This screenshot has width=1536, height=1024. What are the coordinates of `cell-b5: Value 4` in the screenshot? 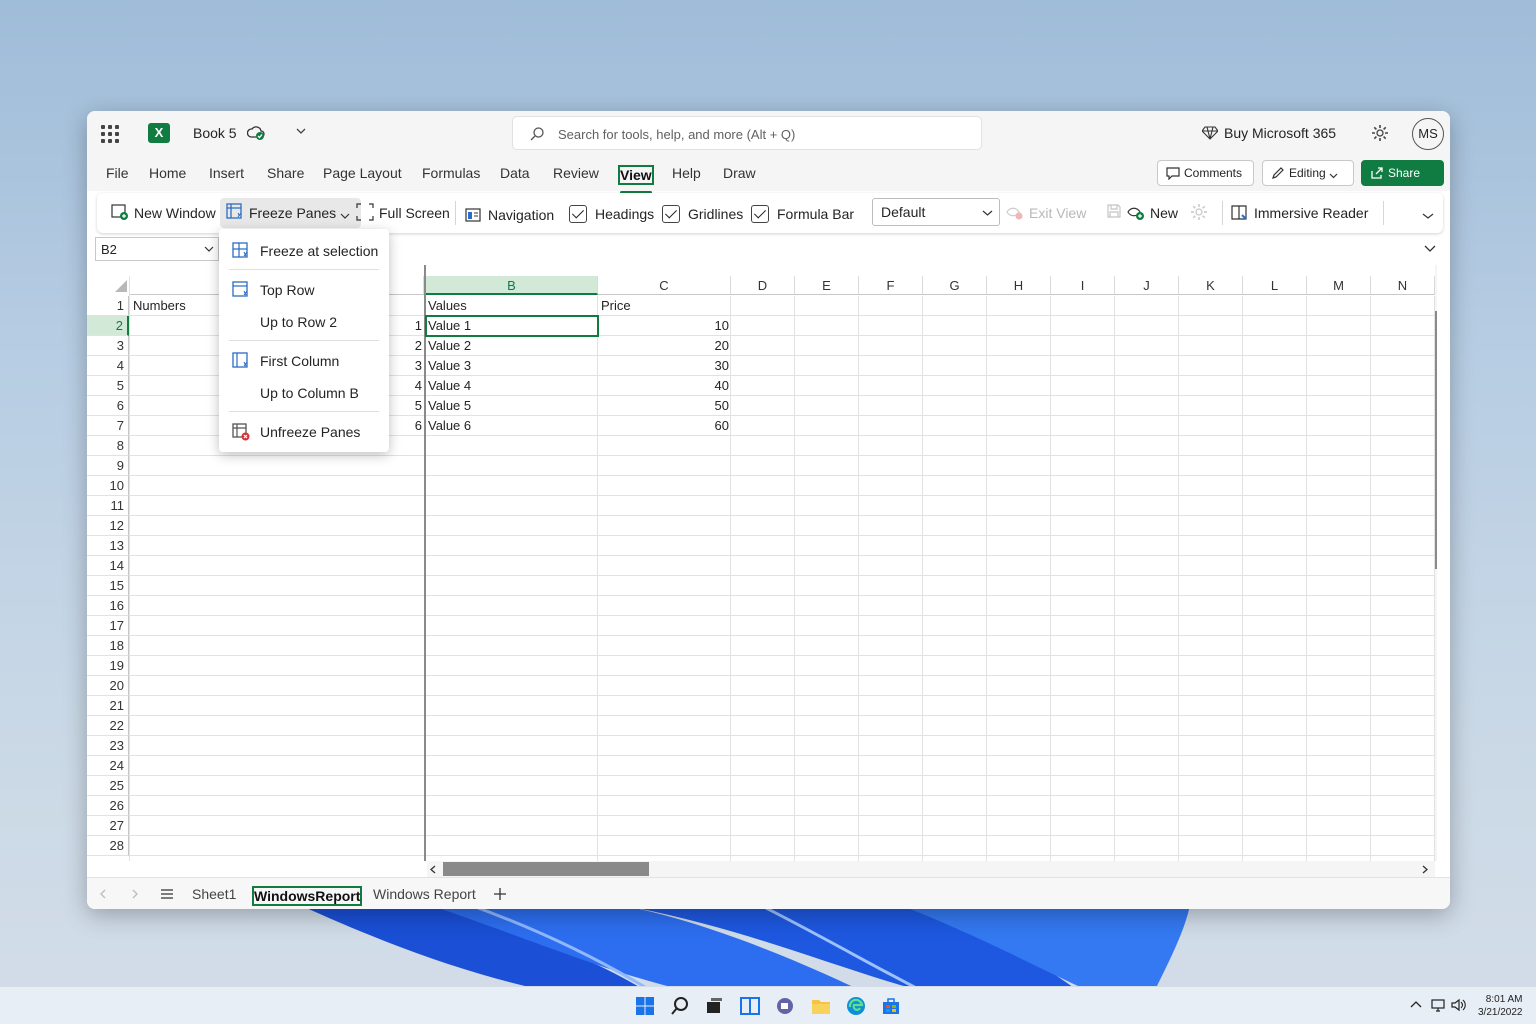 It's located at (449, 386).